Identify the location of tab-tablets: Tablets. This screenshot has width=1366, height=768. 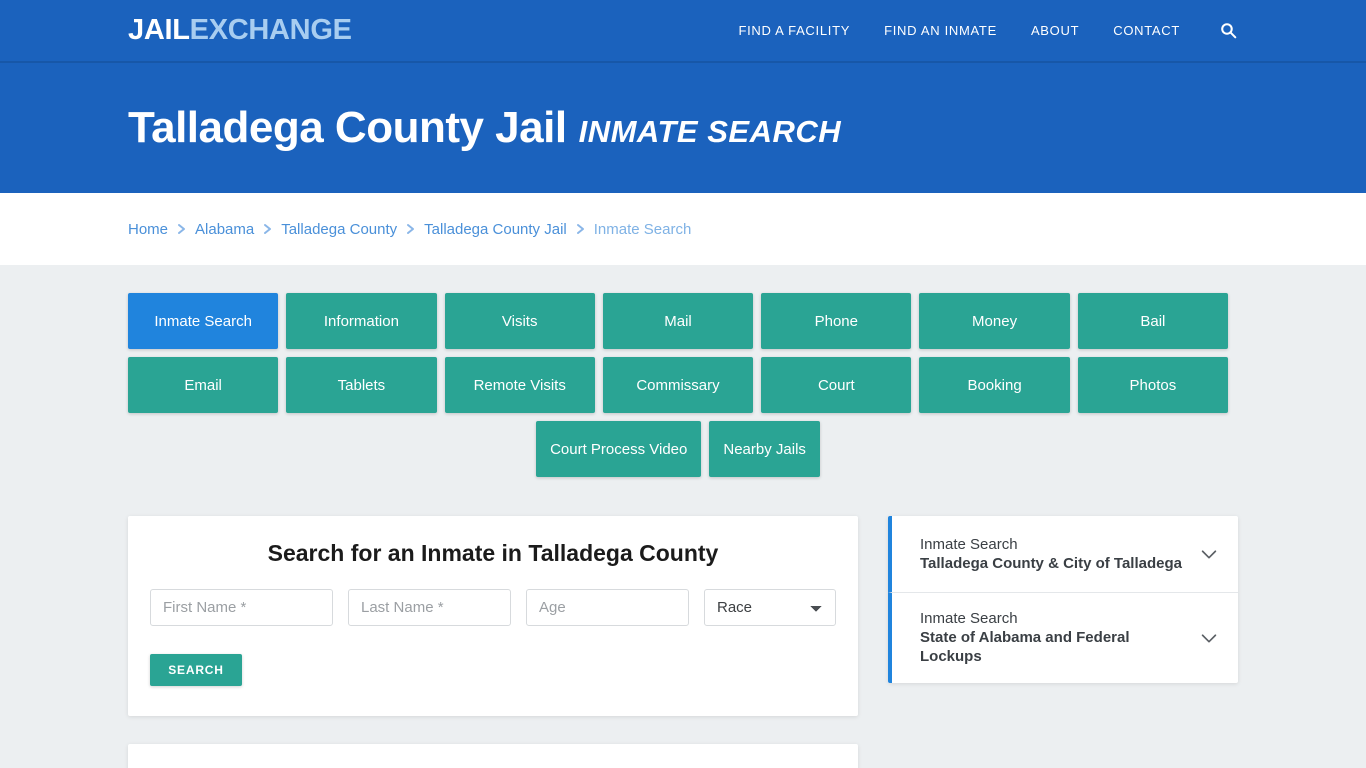
(361, 385).